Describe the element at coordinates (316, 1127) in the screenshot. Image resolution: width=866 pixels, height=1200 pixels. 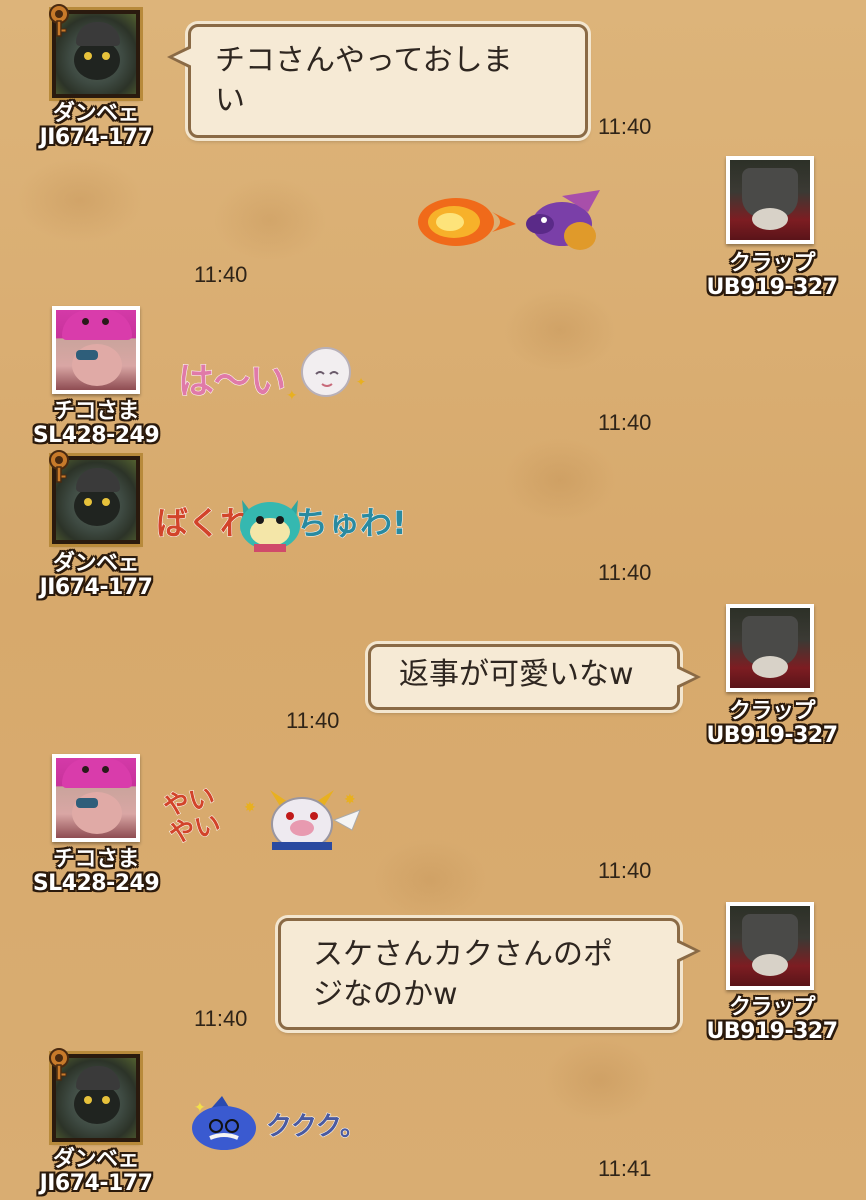
I see `stamp-caption: ククク。` at that location.